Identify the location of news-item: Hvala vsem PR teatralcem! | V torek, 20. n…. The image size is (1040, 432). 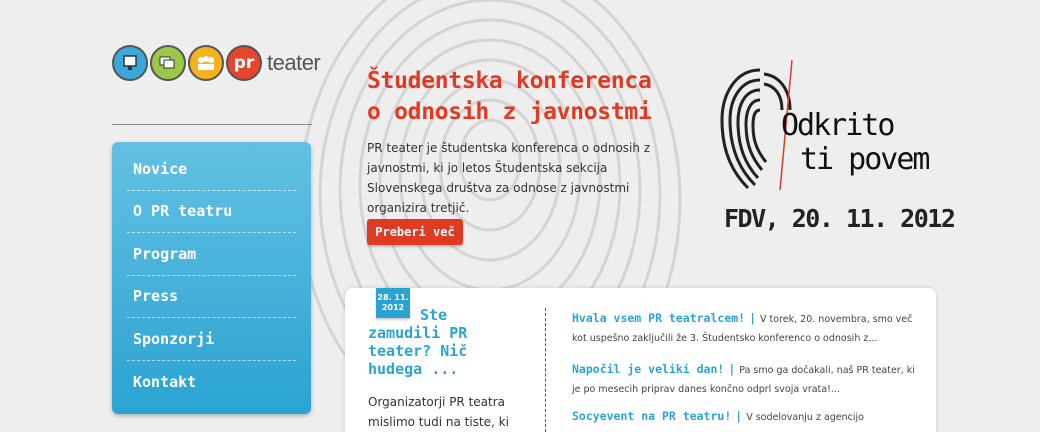
(744, 328).